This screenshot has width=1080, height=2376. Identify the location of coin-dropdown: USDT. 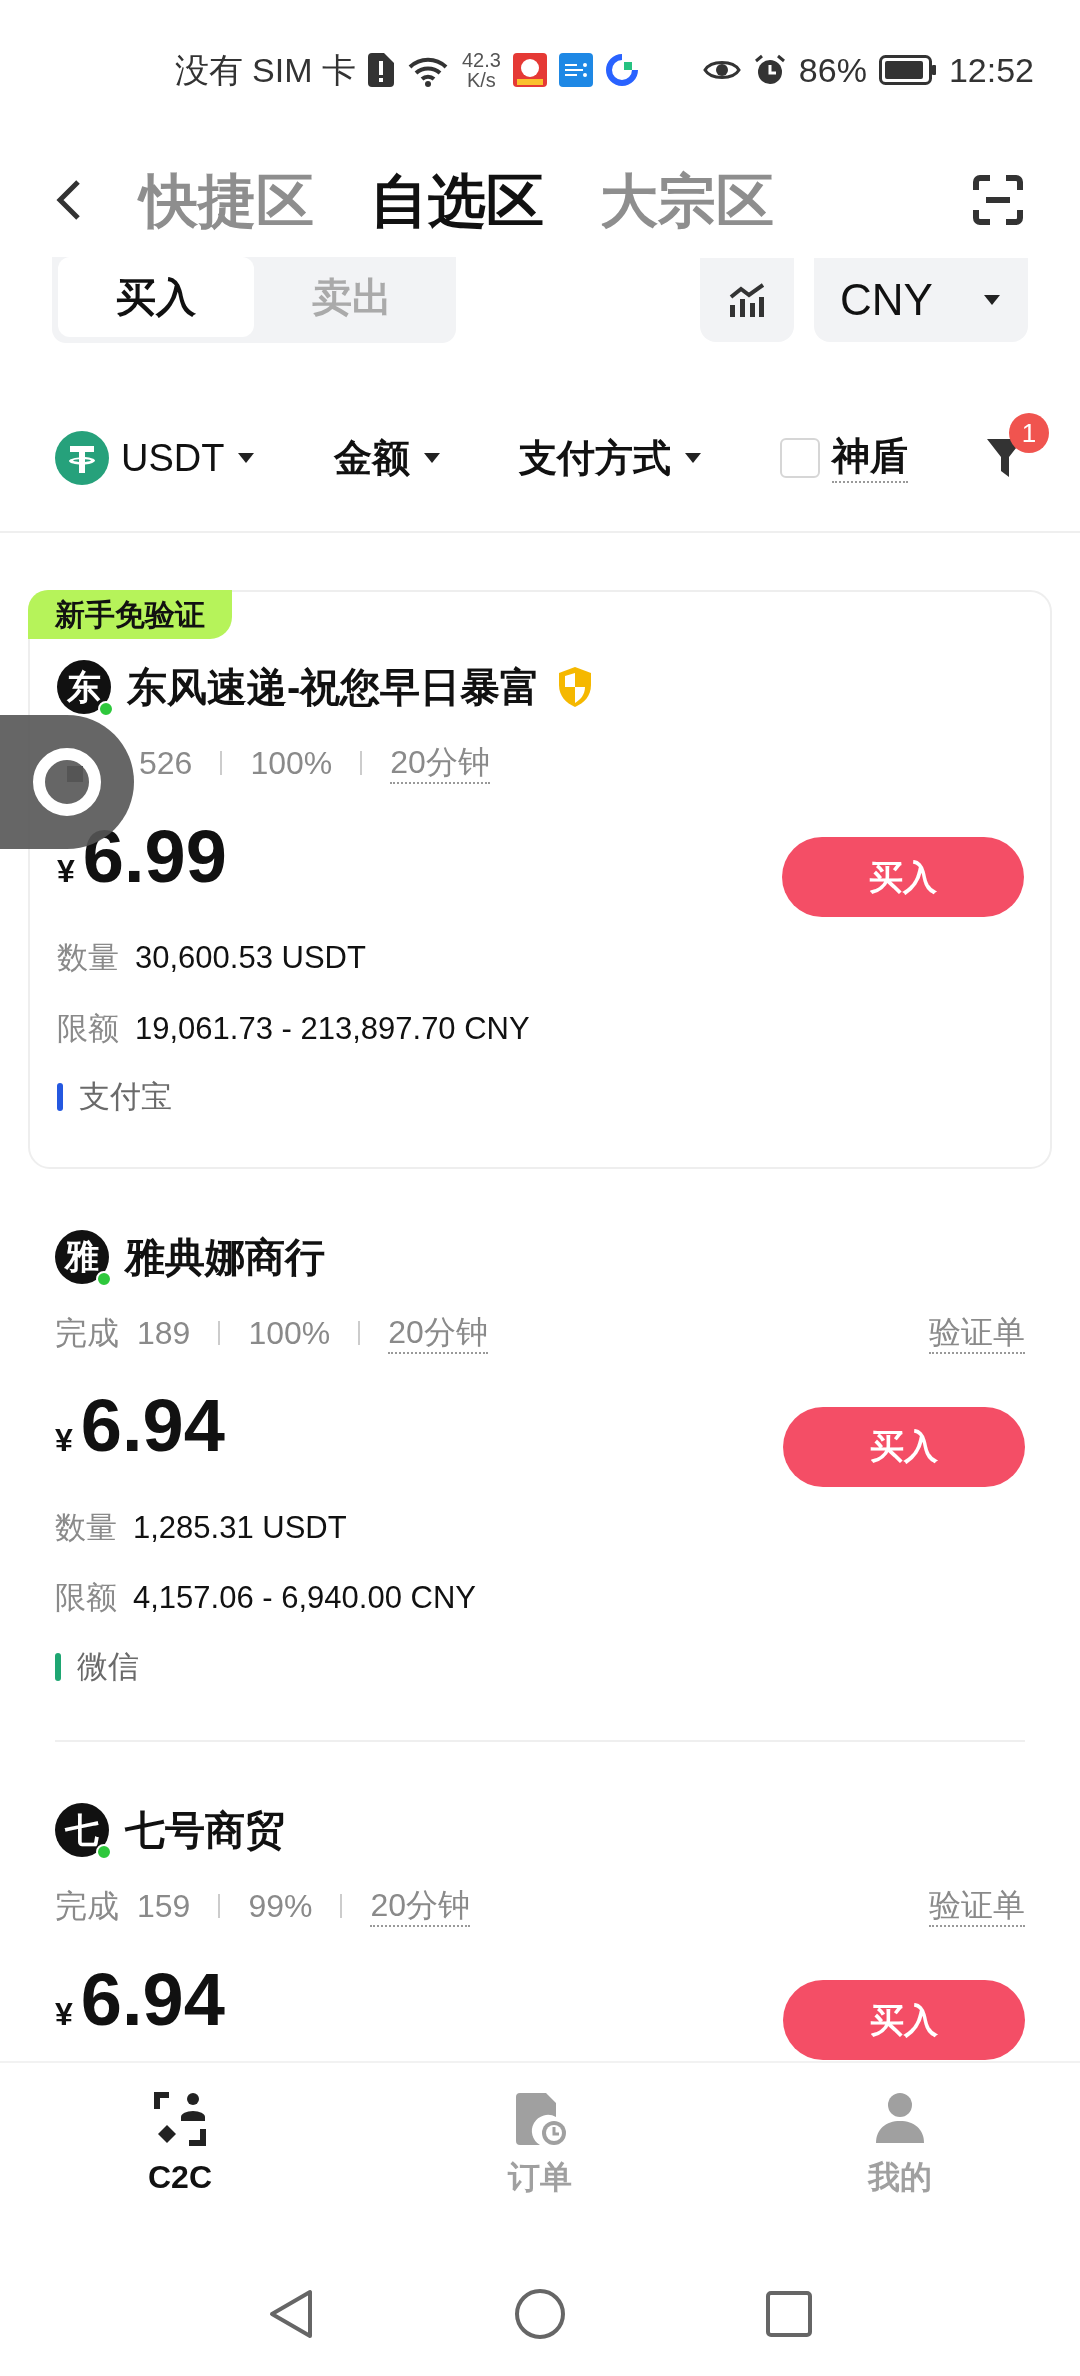
(156, 458).